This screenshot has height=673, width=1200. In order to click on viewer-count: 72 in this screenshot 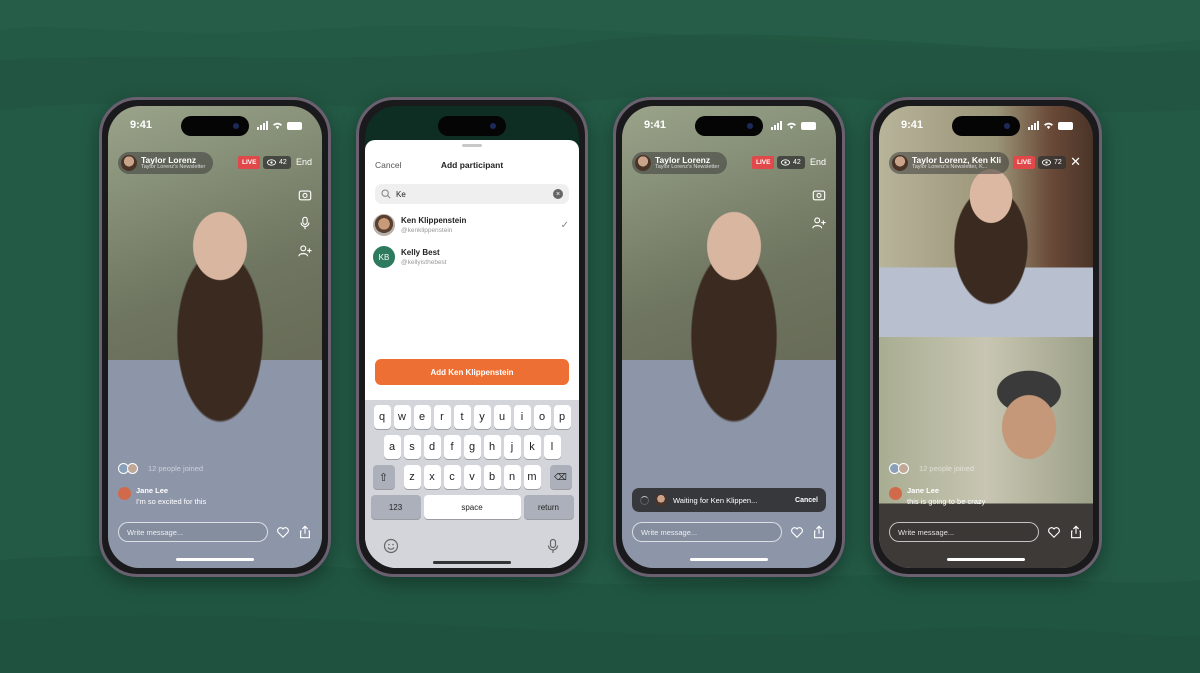, I will do `click(1058, 162)`.